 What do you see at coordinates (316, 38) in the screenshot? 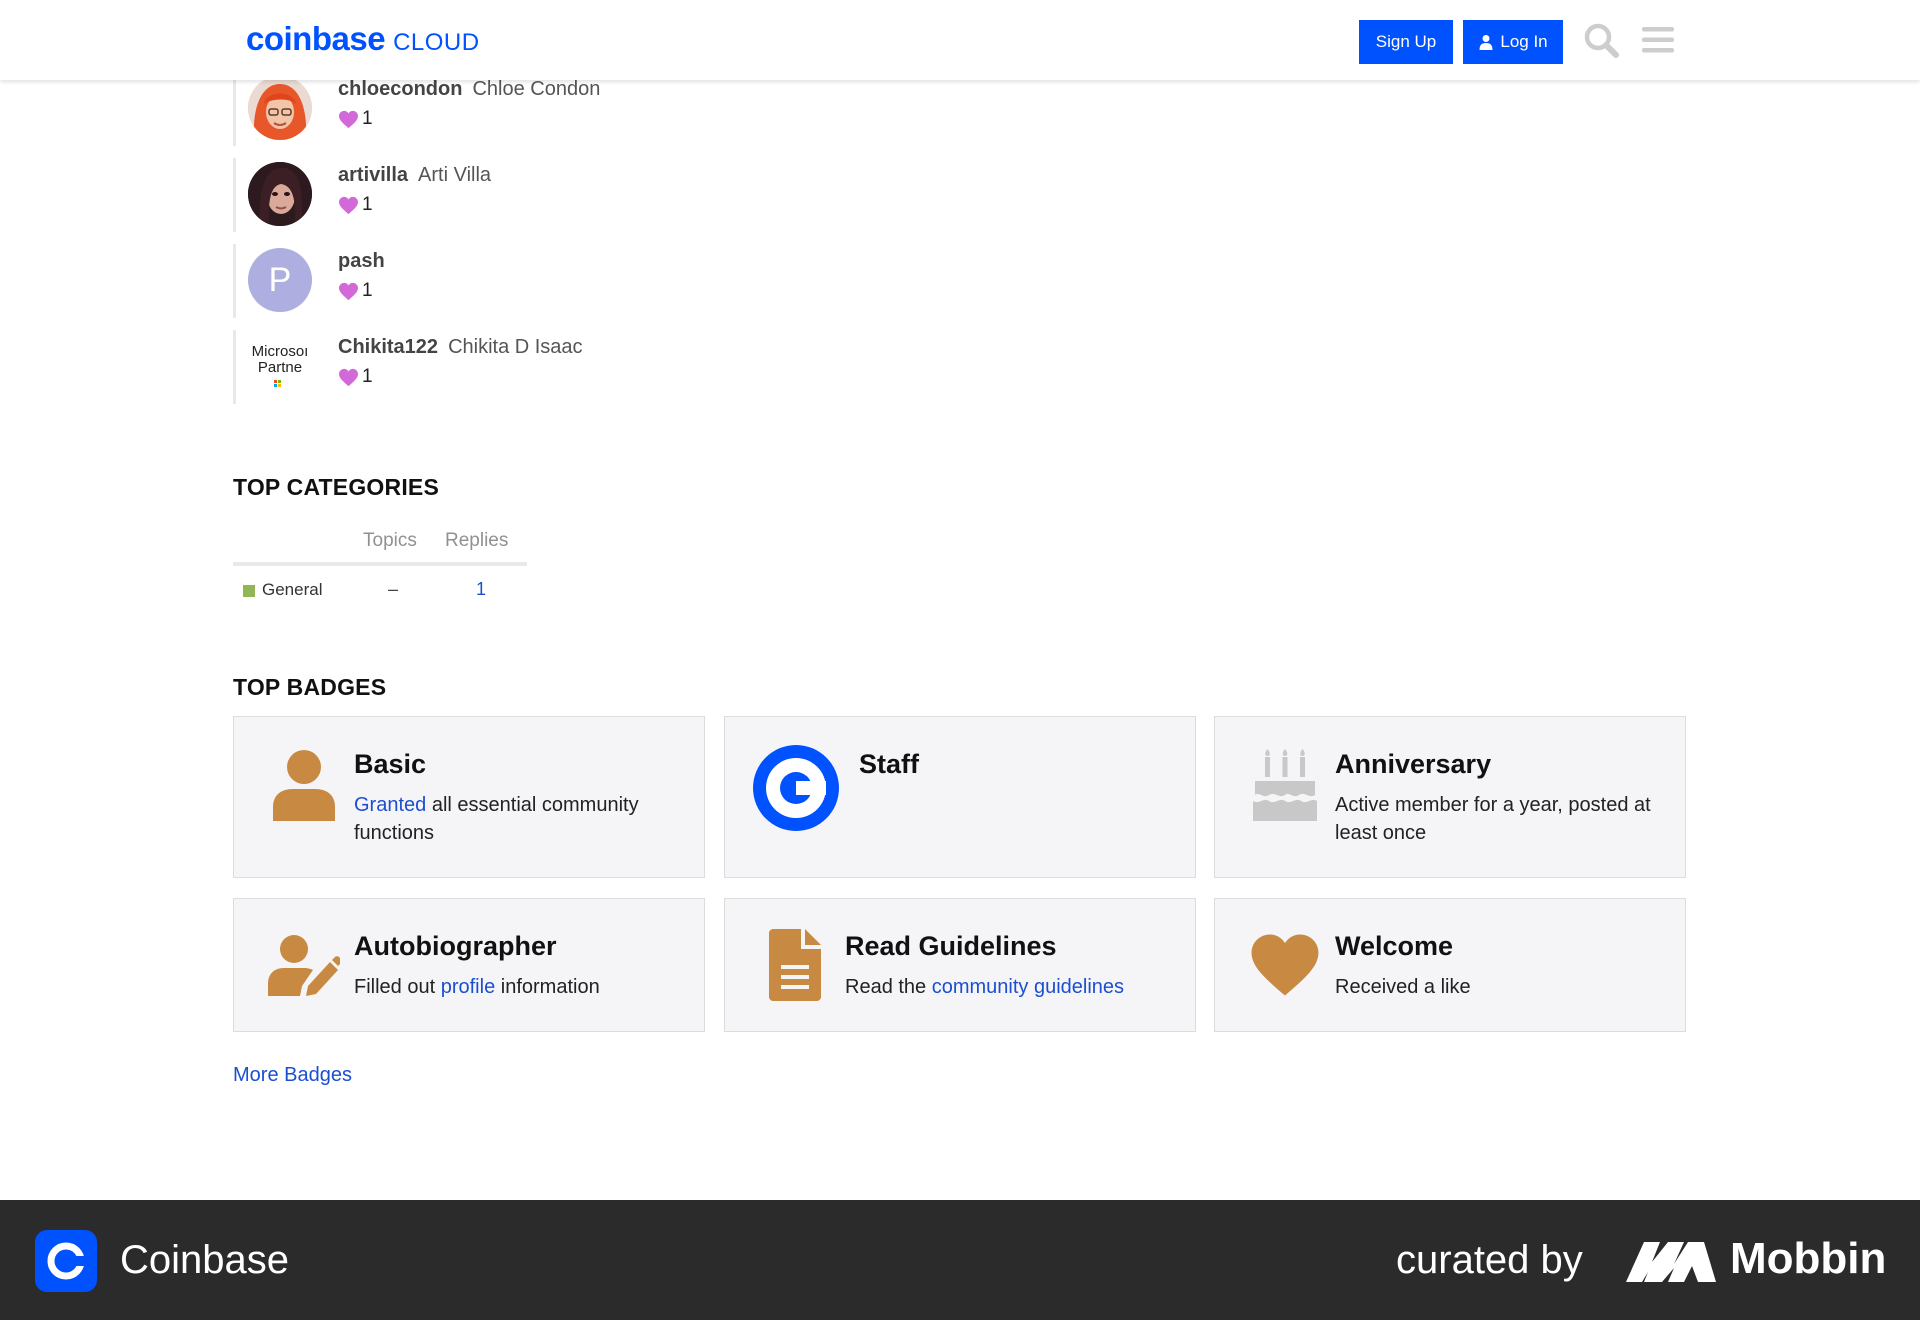
I see `logo-main: coinbase` at bounding box center [316, 38].